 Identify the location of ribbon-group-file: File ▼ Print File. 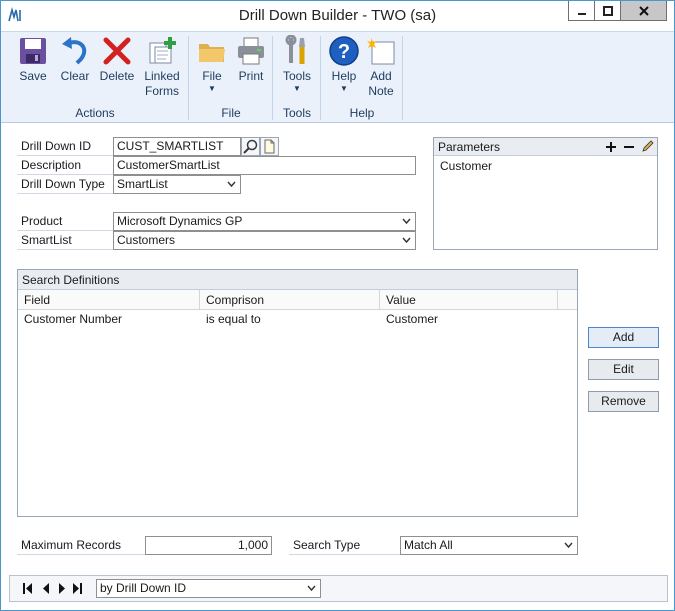
(231, 78).